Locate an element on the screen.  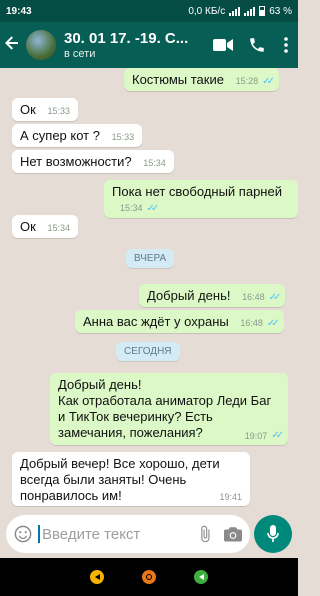
message-out: Пока нет свободный парней 15:34 ✓✓ is located at coordinates (201, 199).